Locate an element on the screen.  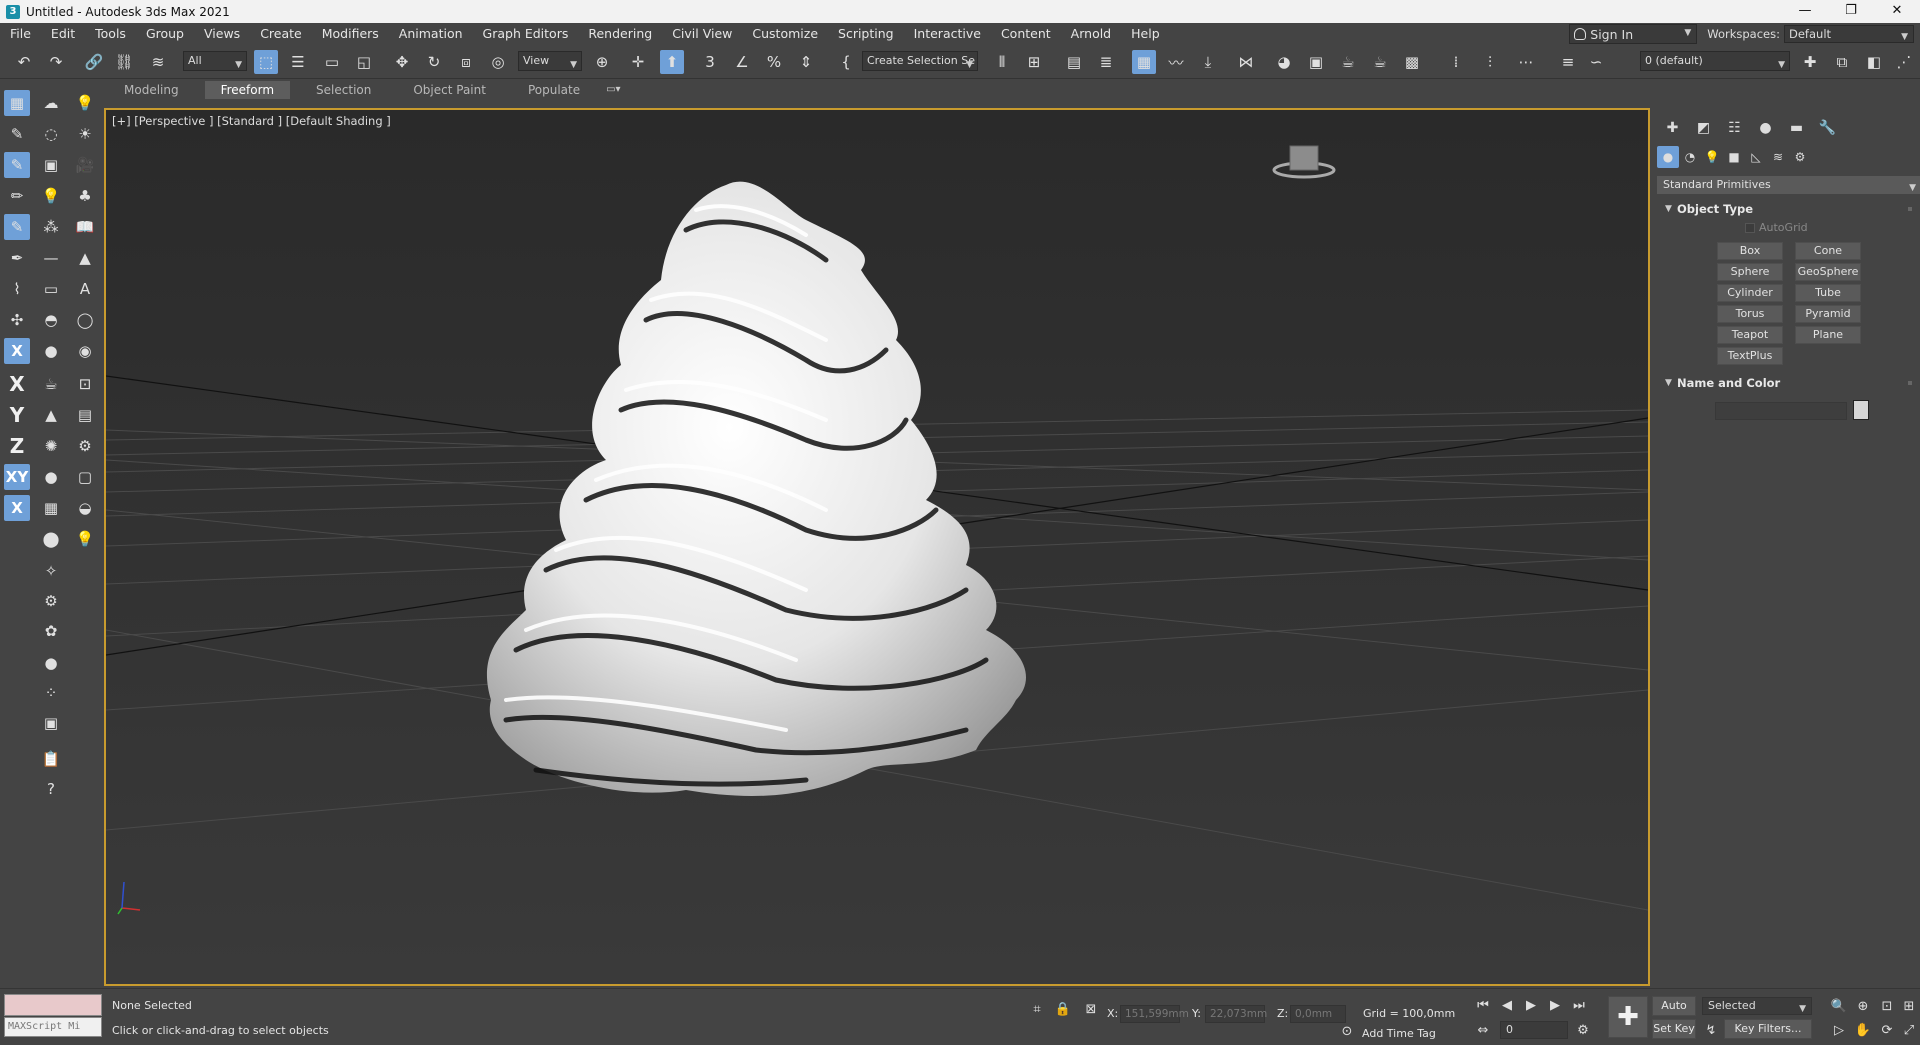
paint-select-icon: ✎ is located at coordinates (17, 134).